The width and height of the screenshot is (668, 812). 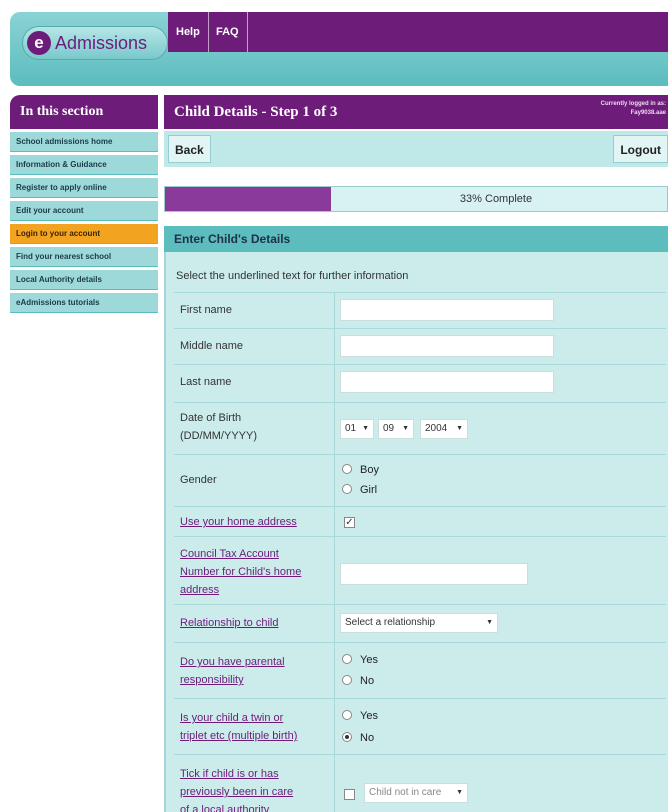 What do you see at coordinates (256, 112) in the screenshot?
I see `page-title: Child Details - Step 1 of 3` at bounding box center [256, 112].